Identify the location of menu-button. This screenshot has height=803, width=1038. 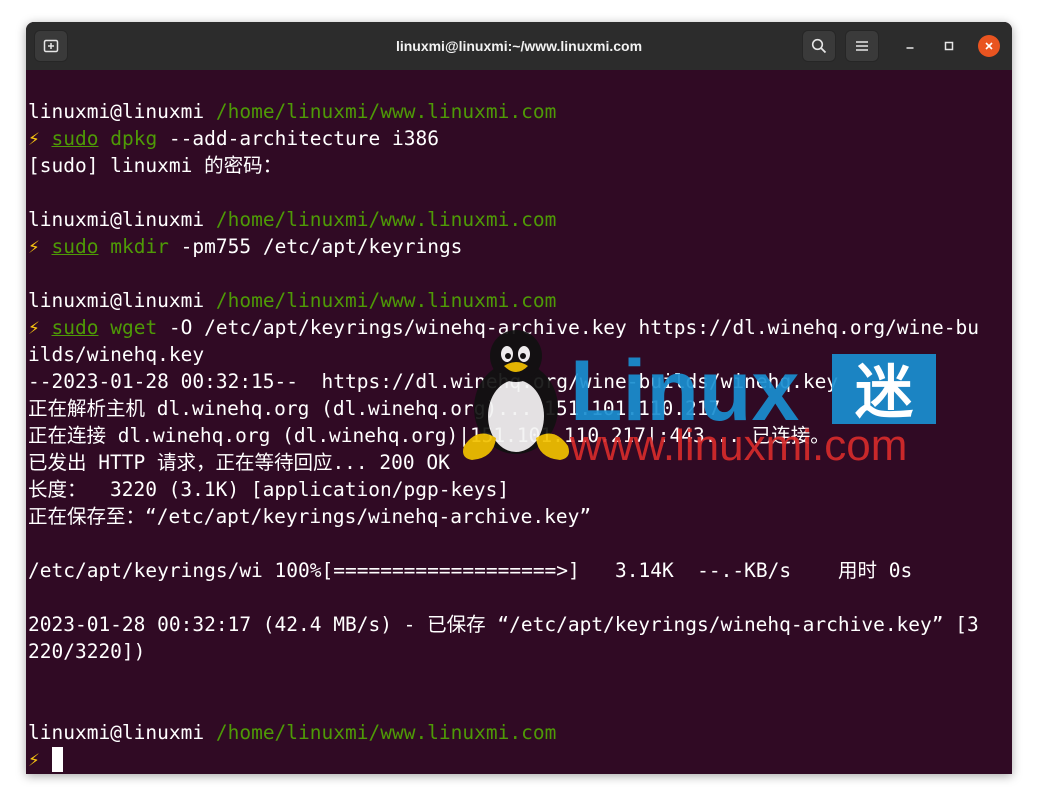
(862, 46).